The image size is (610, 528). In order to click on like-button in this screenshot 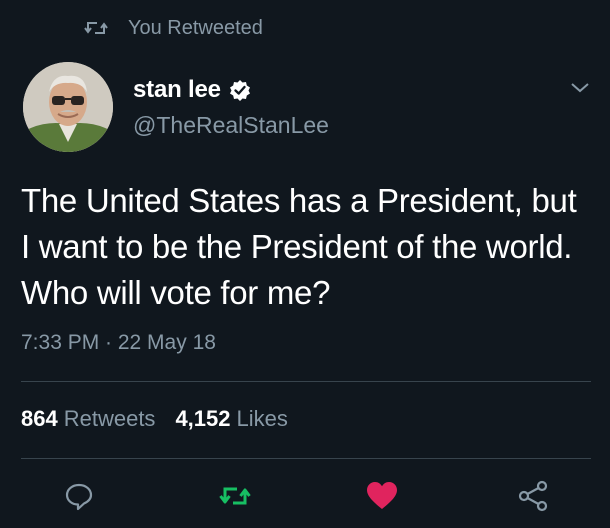, I will do `click(382, 496)`.